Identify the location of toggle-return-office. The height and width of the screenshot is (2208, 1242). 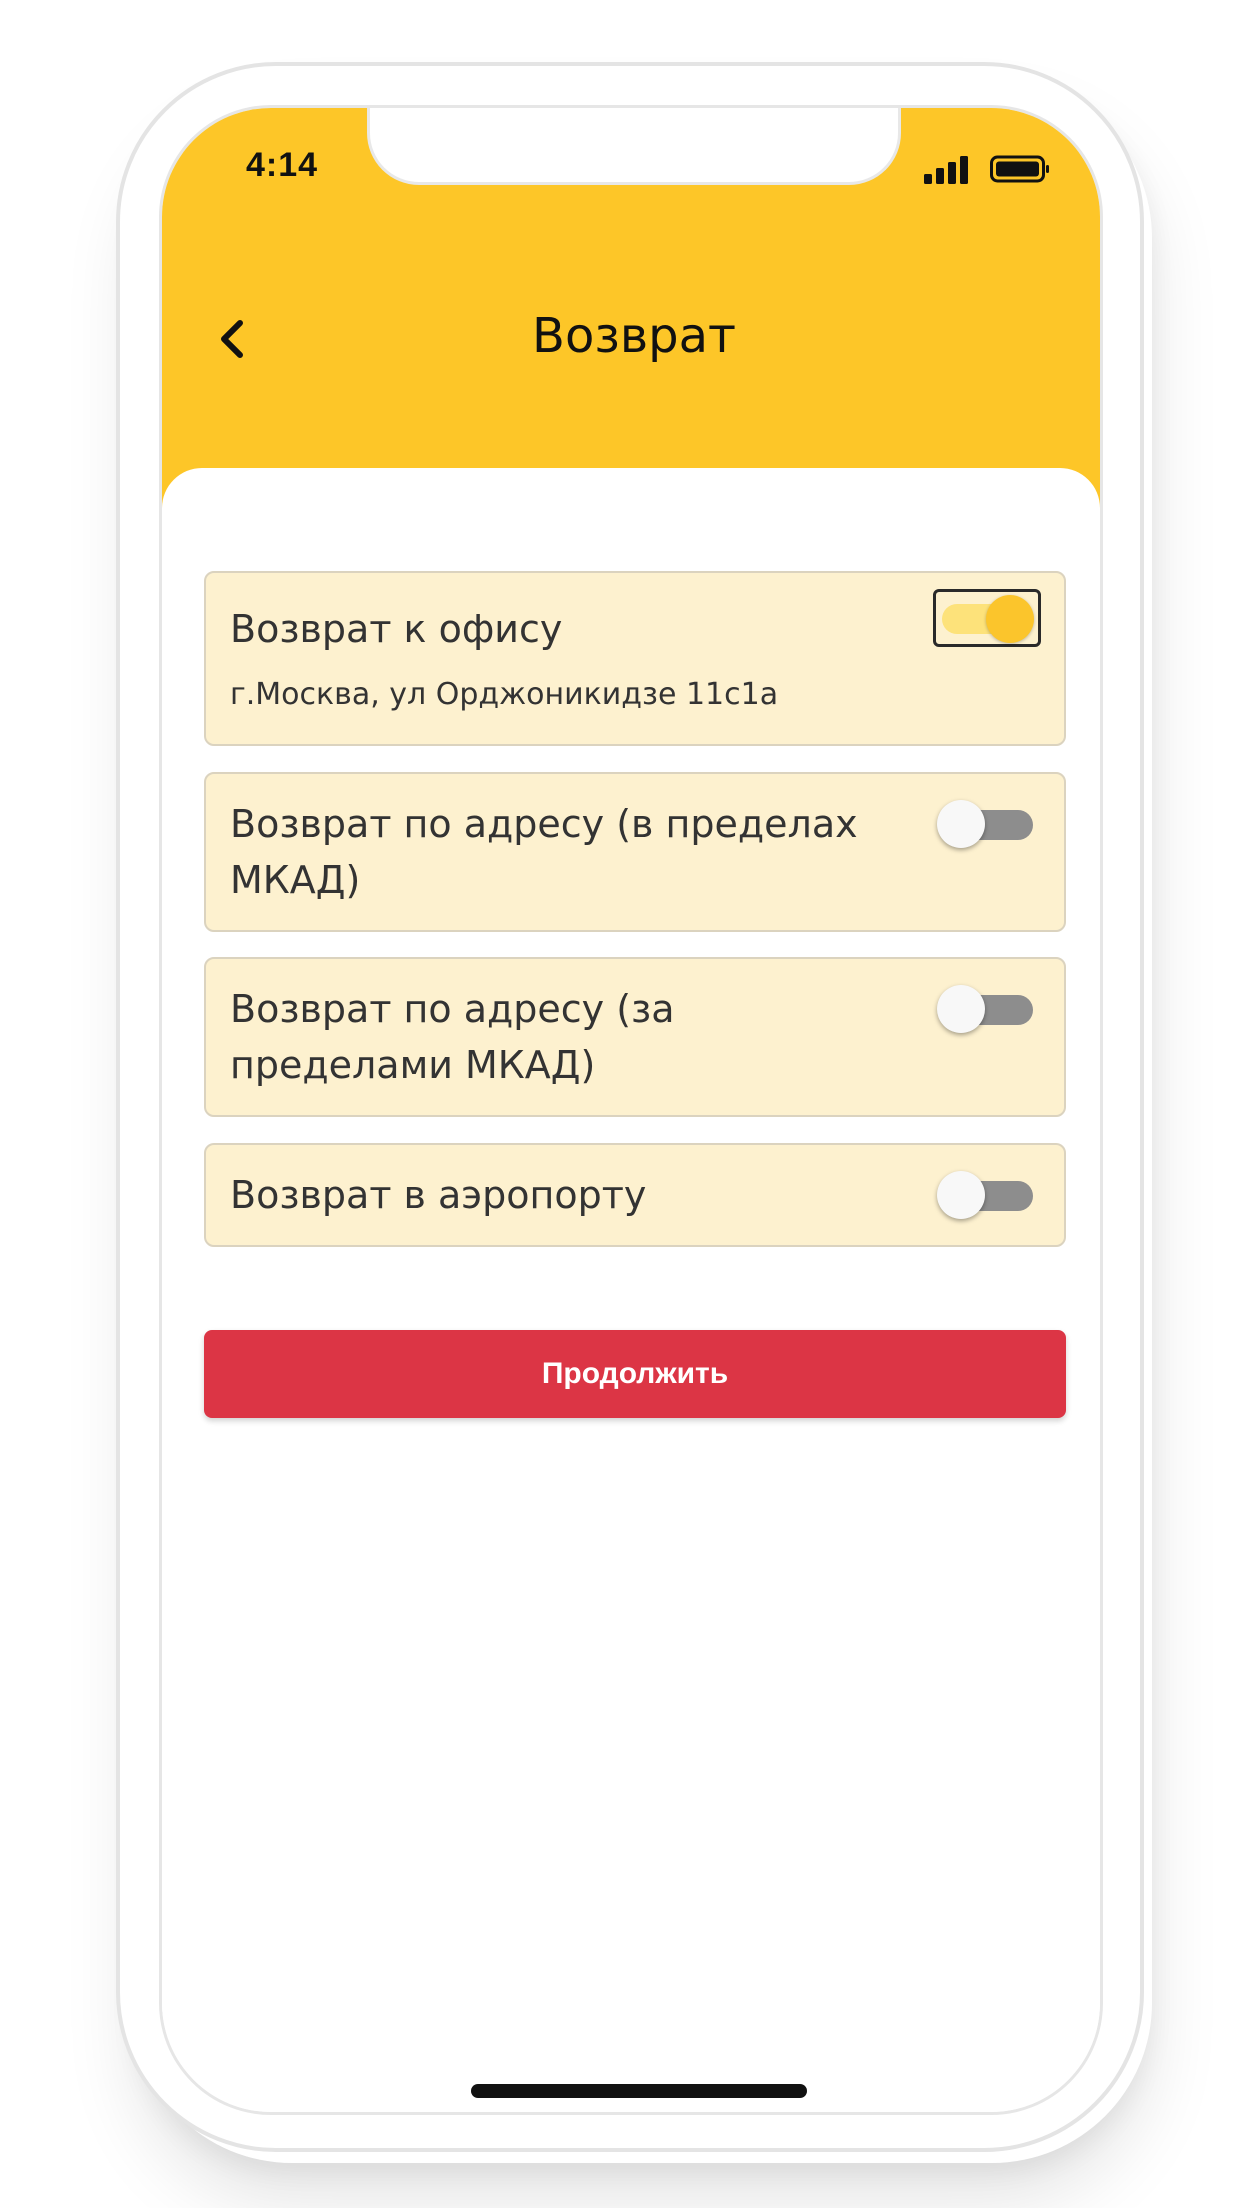
(987, 618).